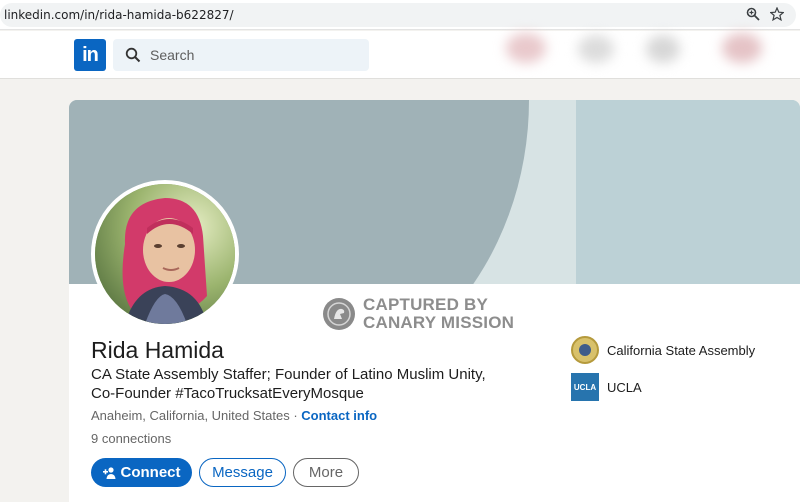 The image size is (800, 502). Describe the element at coordinates (135, 438) in the screenshot. I see `connections-label: connections` at that location.